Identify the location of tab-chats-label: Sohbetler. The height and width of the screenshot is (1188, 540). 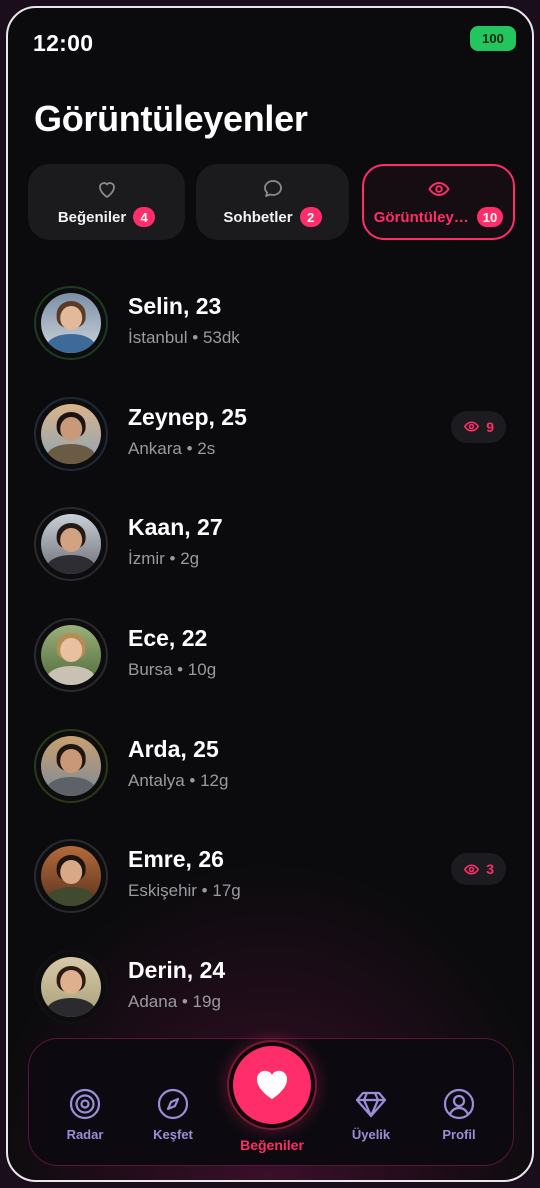
(258, 217).